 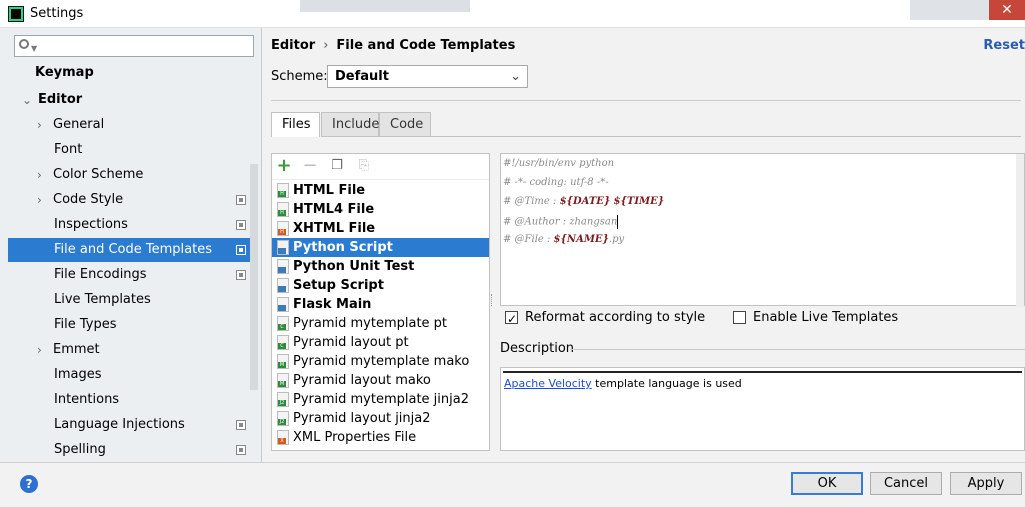 What do you see at coordinates (283, 285) in the screenshot?
I see `file-template-icon` at bounding box center [283, 285].